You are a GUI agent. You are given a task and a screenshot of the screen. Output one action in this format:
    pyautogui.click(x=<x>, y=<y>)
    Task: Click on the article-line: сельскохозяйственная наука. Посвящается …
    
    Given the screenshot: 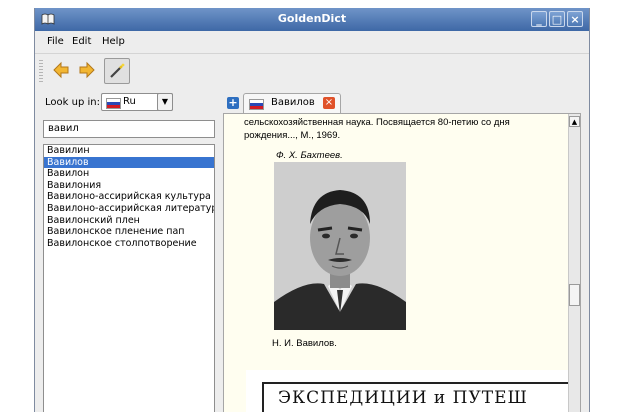 What is the action you would take?
    pyautogui.click(x=377, y=122)
    